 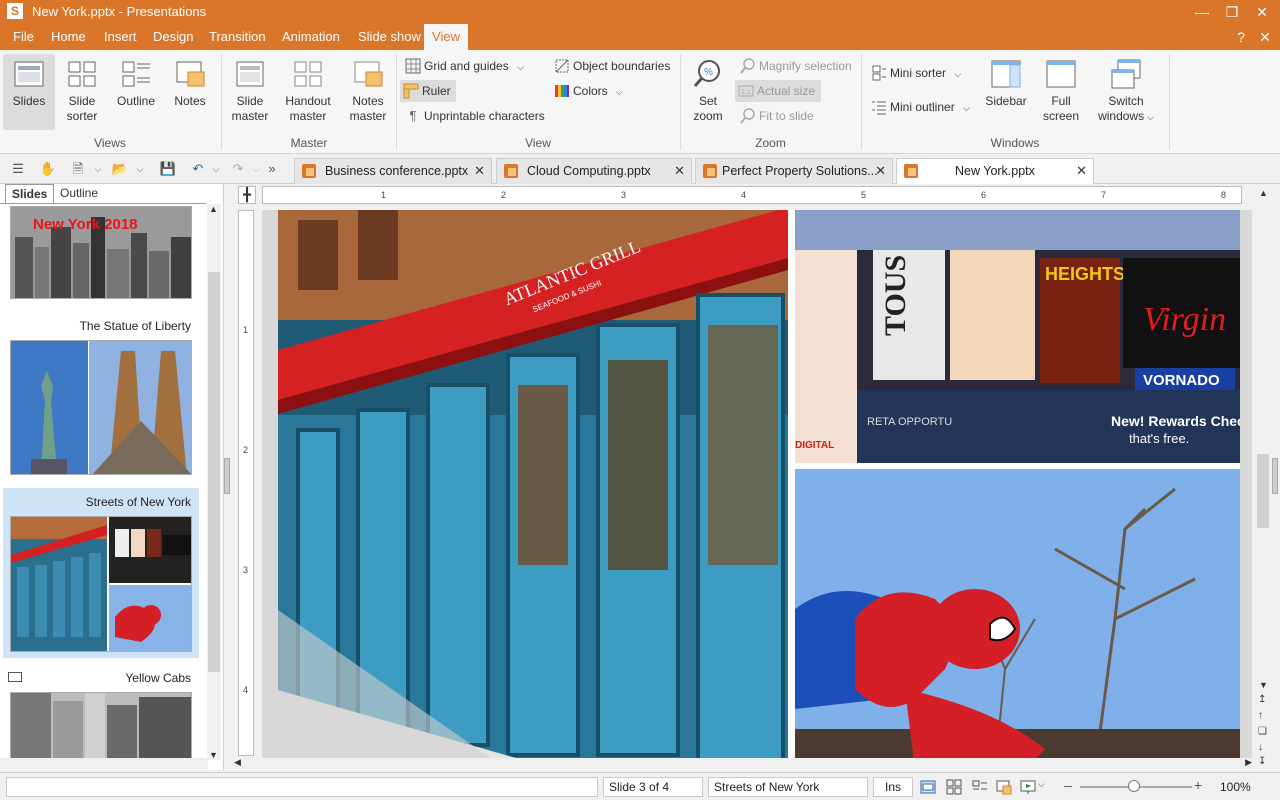 What do you see at coordinates (653, 787) in the screenshot?
I see `slide-position-status: Slide 3 of 4` at bounding box center [653, 787].